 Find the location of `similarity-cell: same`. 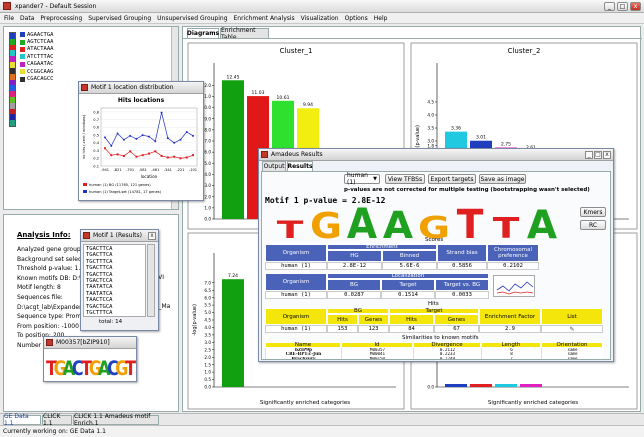

similarity-cell: same is located at coordinates (572, 357).